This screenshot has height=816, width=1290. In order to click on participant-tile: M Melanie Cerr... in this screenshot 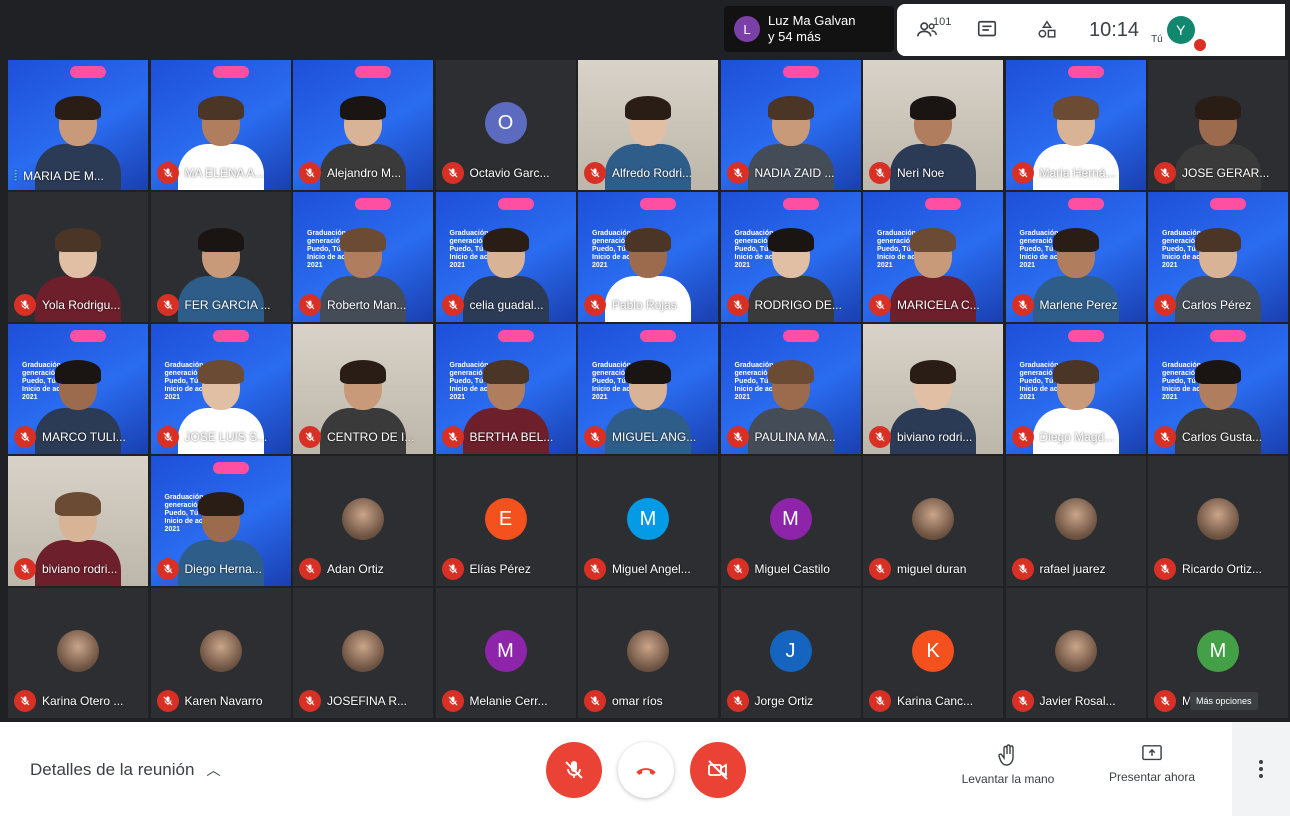, I will do `click(505, 653)`.